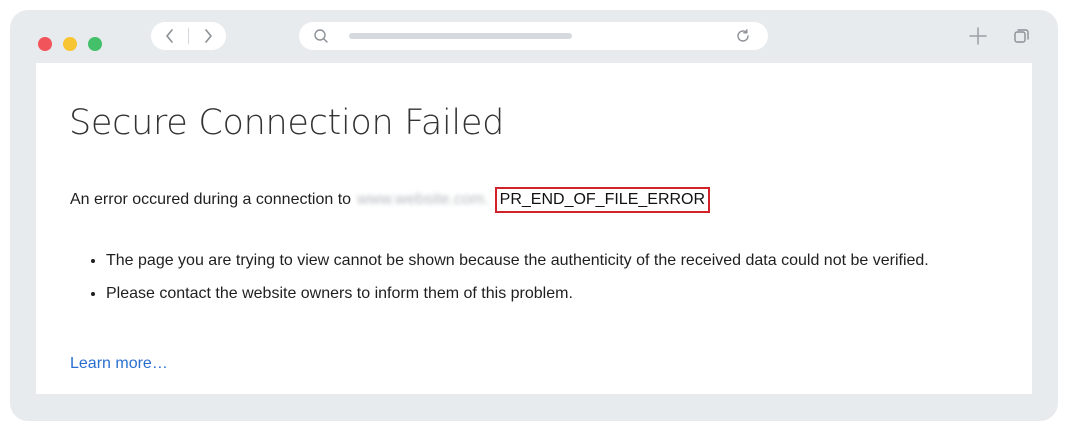 This screenshot has height=431, width=1068. I want to click on tabs-overview-icon, so click(1022, 36).